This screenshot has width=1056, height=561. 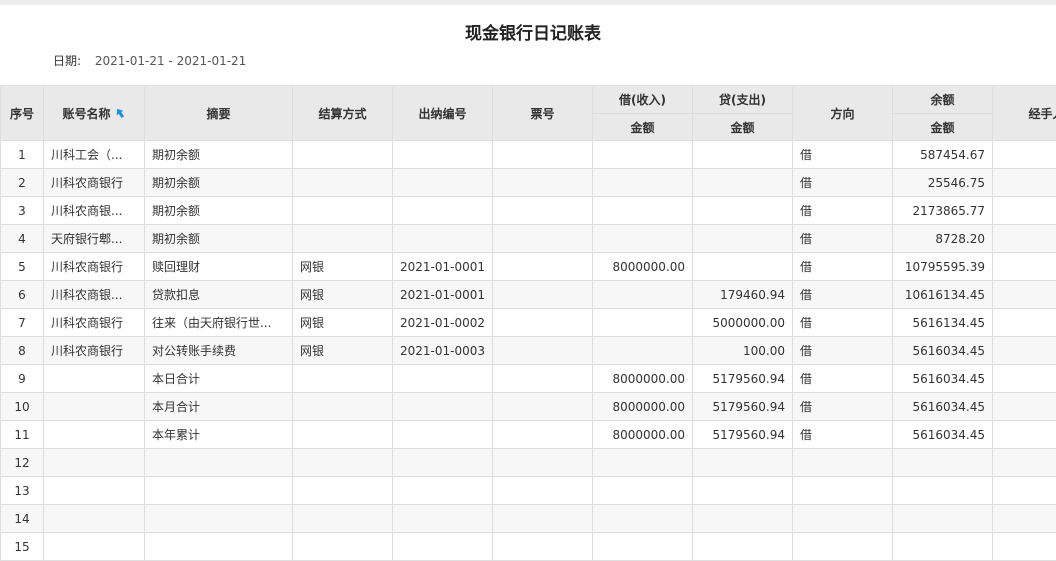 I want to click on cell-summary: 赎回理财, so click(x=219, y=267).